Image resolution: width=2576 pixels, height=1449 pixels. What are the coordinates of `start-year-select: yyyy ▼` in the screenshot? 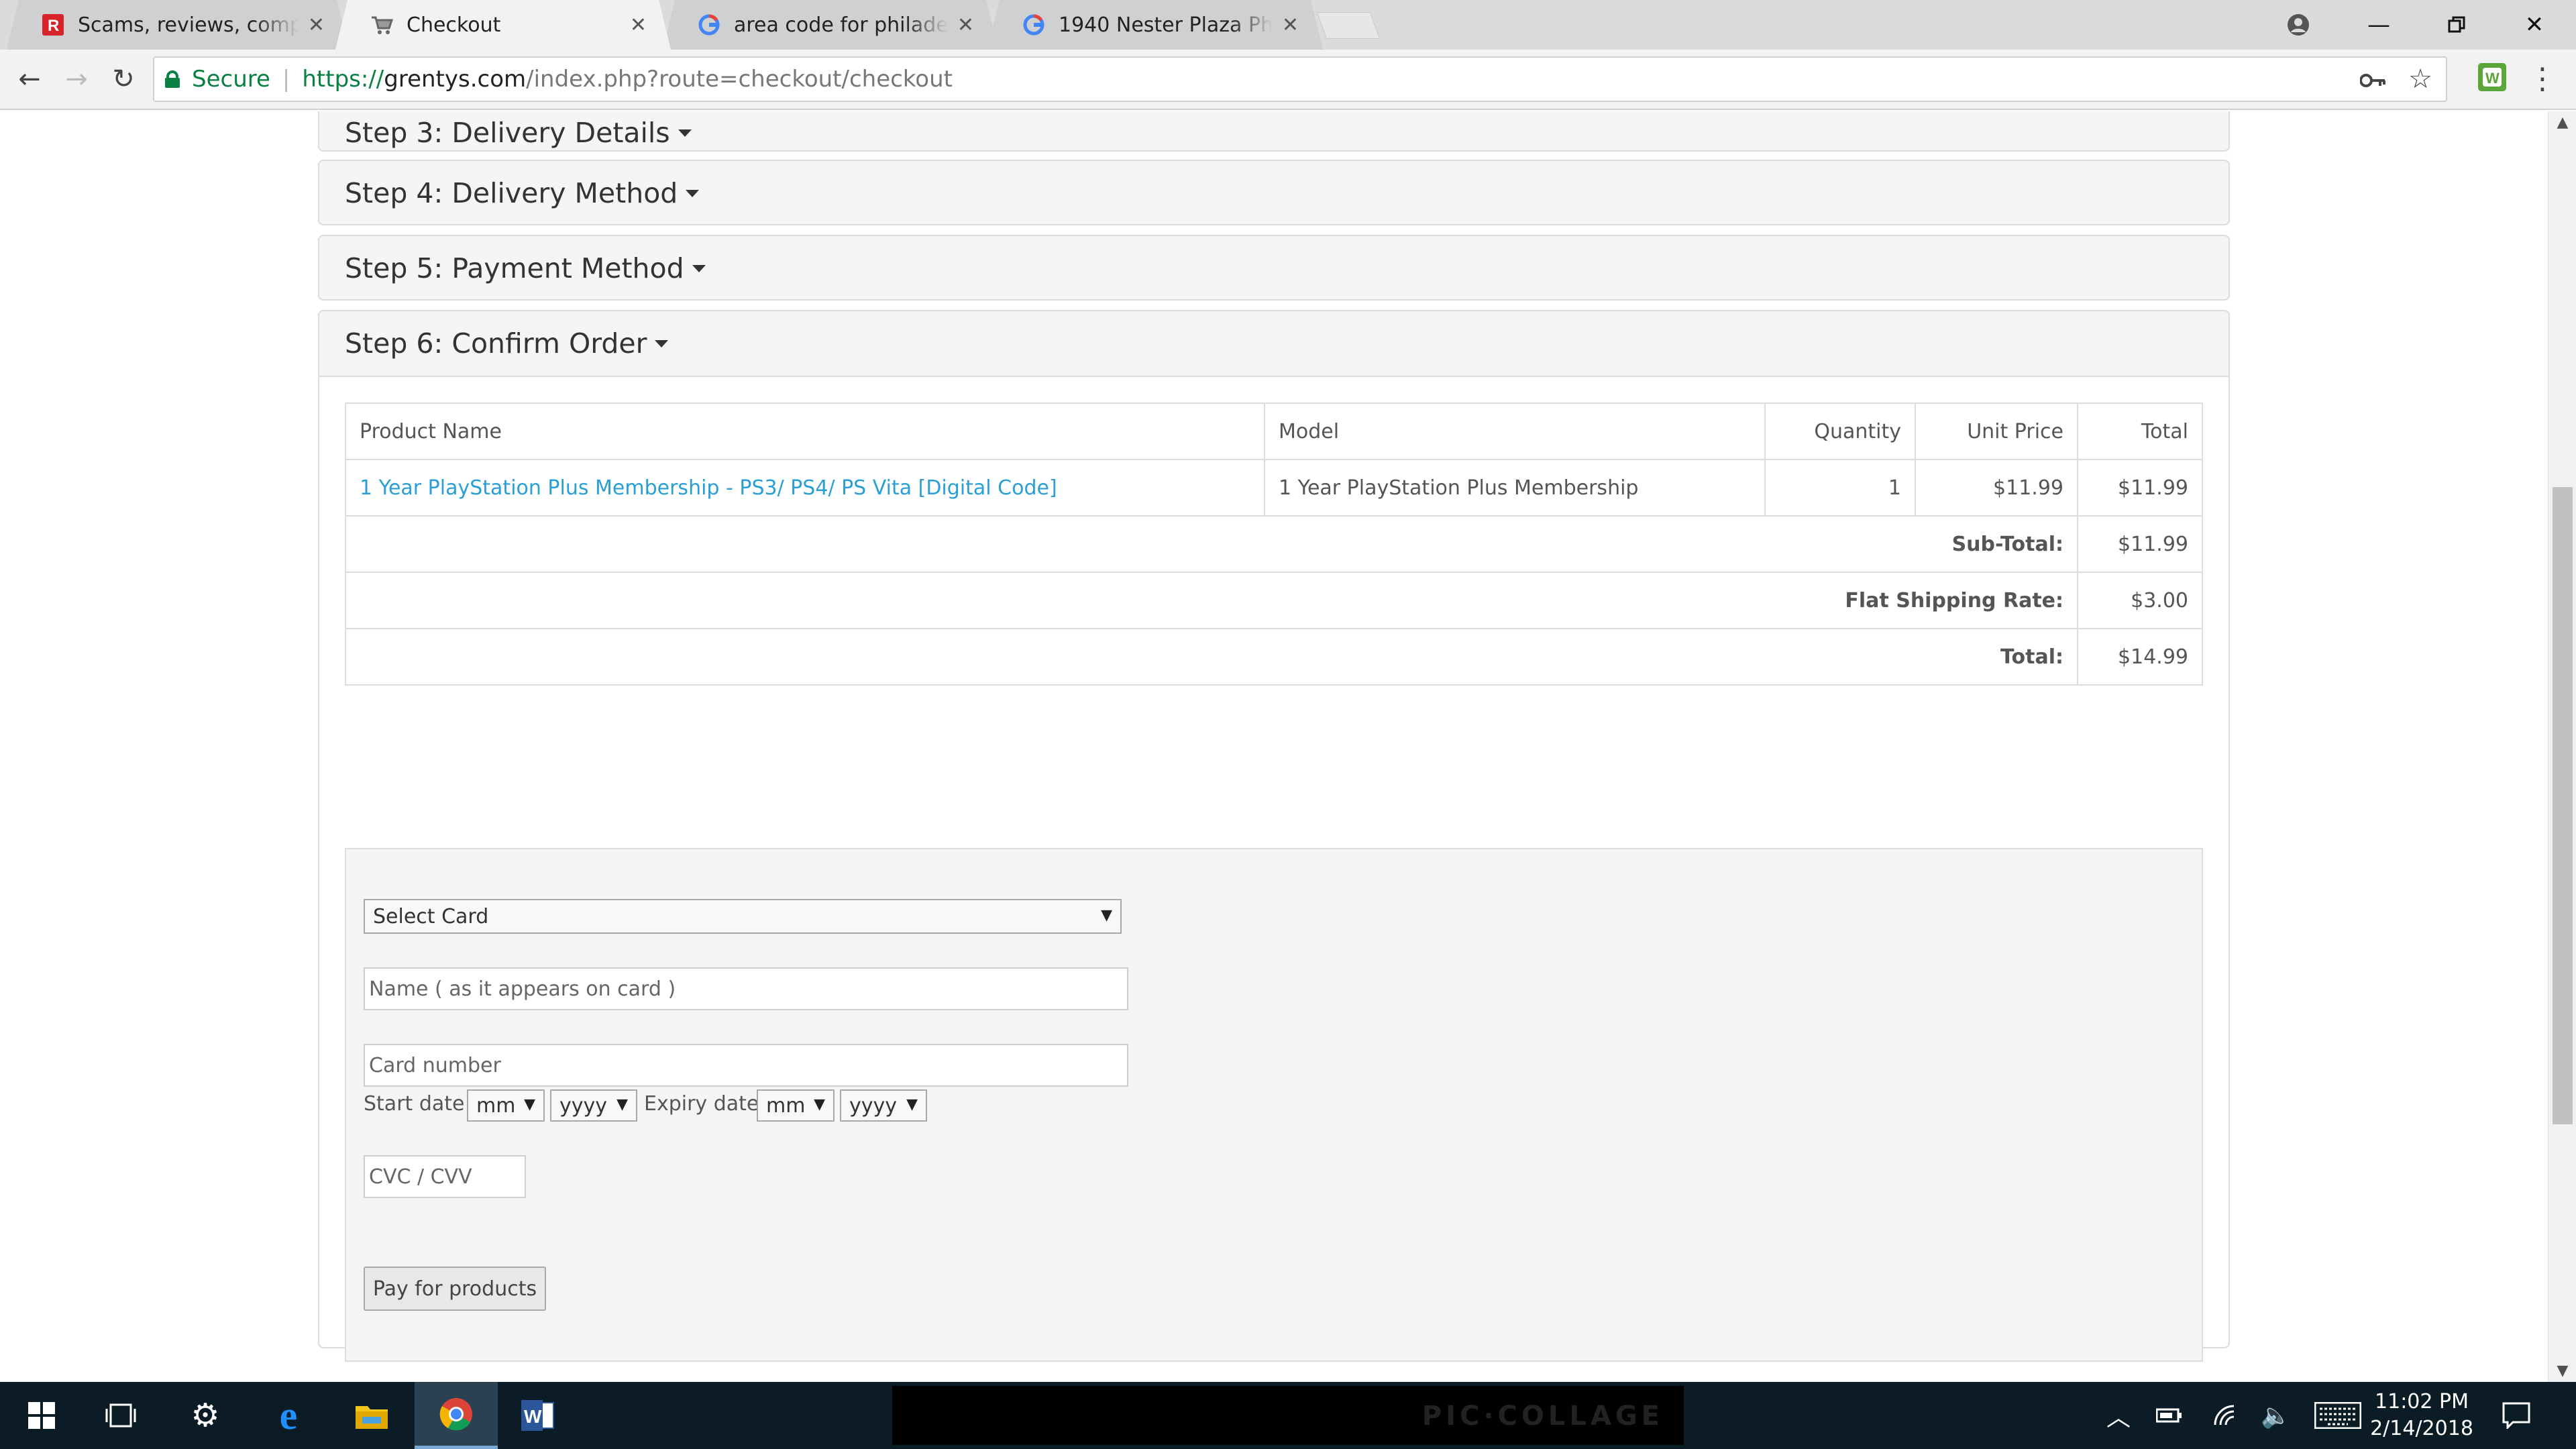 It's located at (593, 1105).